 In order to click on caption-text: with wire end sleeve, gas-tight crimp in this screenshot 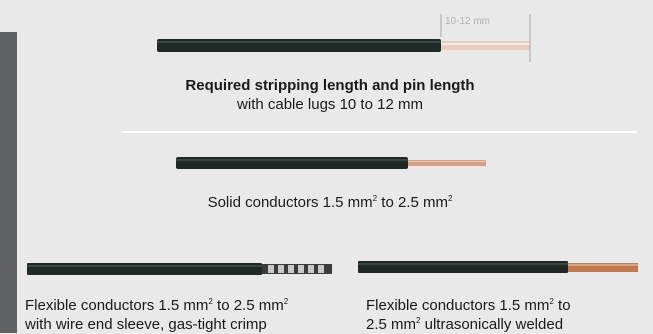, I will do `click(146, 324)`.